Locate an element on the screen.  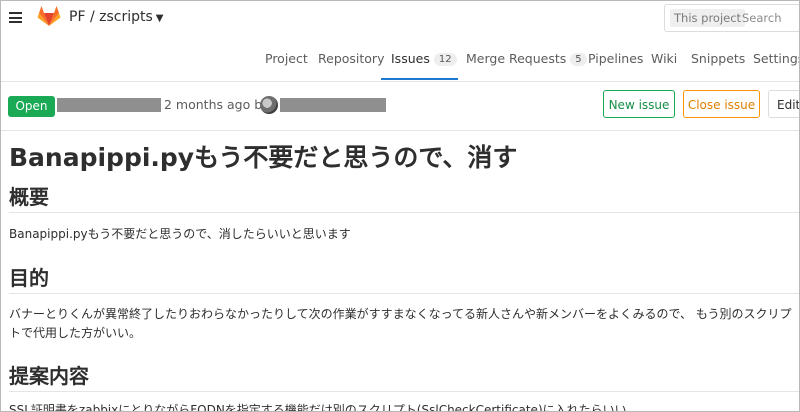
search-scope-chip: This project is located at coordinates (708, 18).